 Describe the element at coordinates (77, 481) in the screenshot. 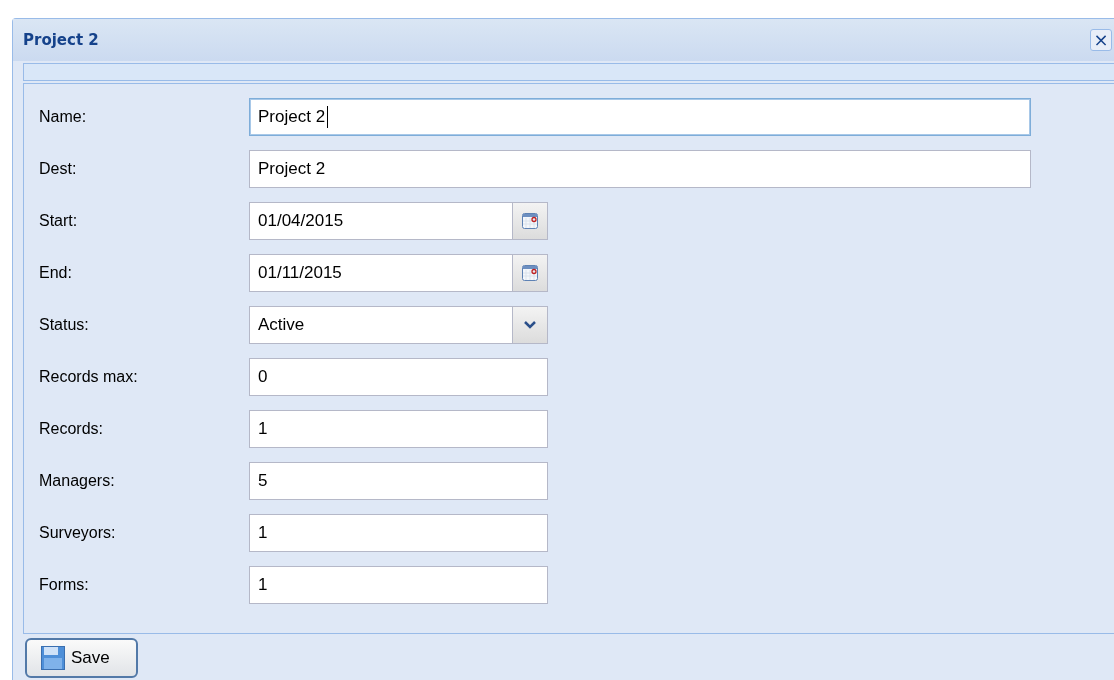

I see `field-label: Managers:` at that location.